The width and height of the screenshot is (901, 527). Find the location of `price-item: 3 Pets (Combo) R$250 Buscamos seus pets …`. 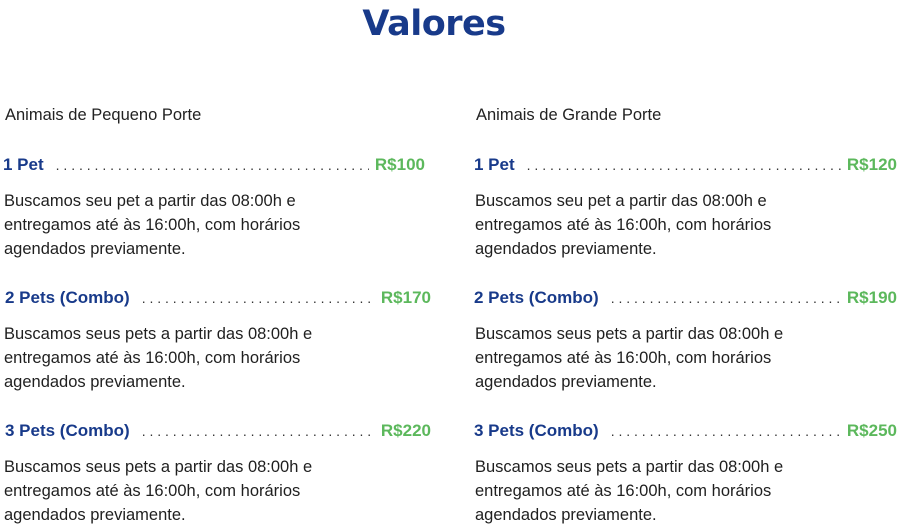

price-item: 3 Pets (Combo) R$250 Buscamos seus pets … is located at coordinates (687, 474).